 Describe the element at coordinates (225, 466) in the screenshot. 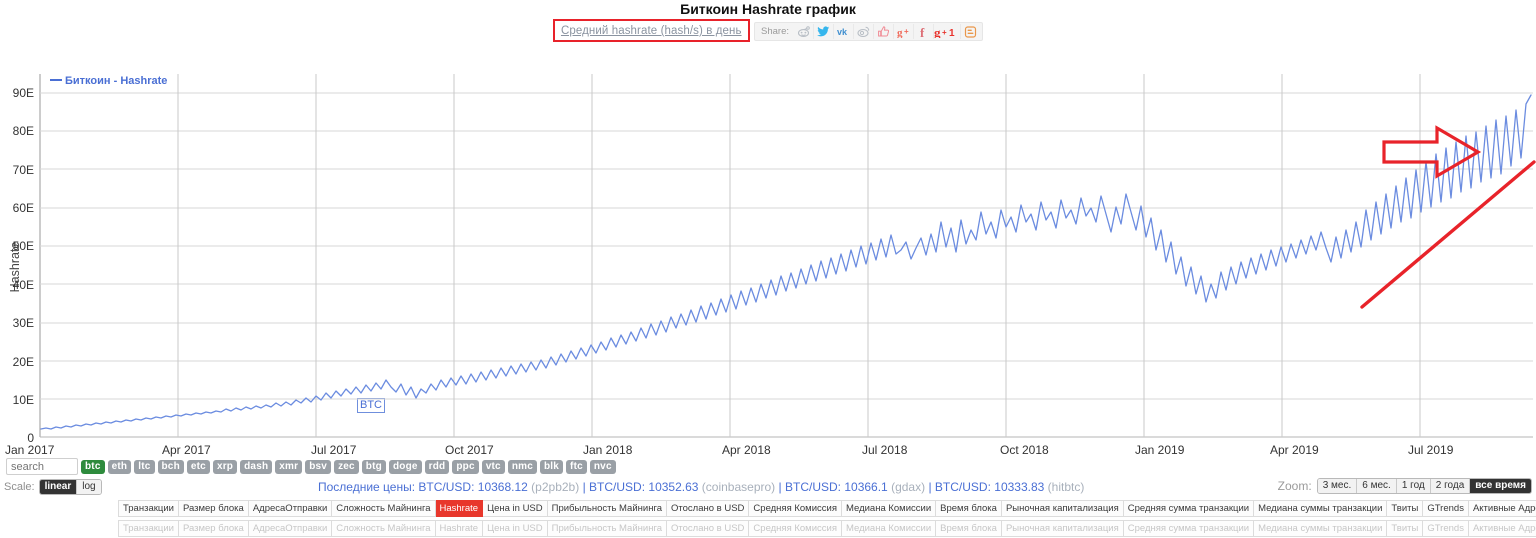

I see `coin-chip-xrp: xrp` at that location.